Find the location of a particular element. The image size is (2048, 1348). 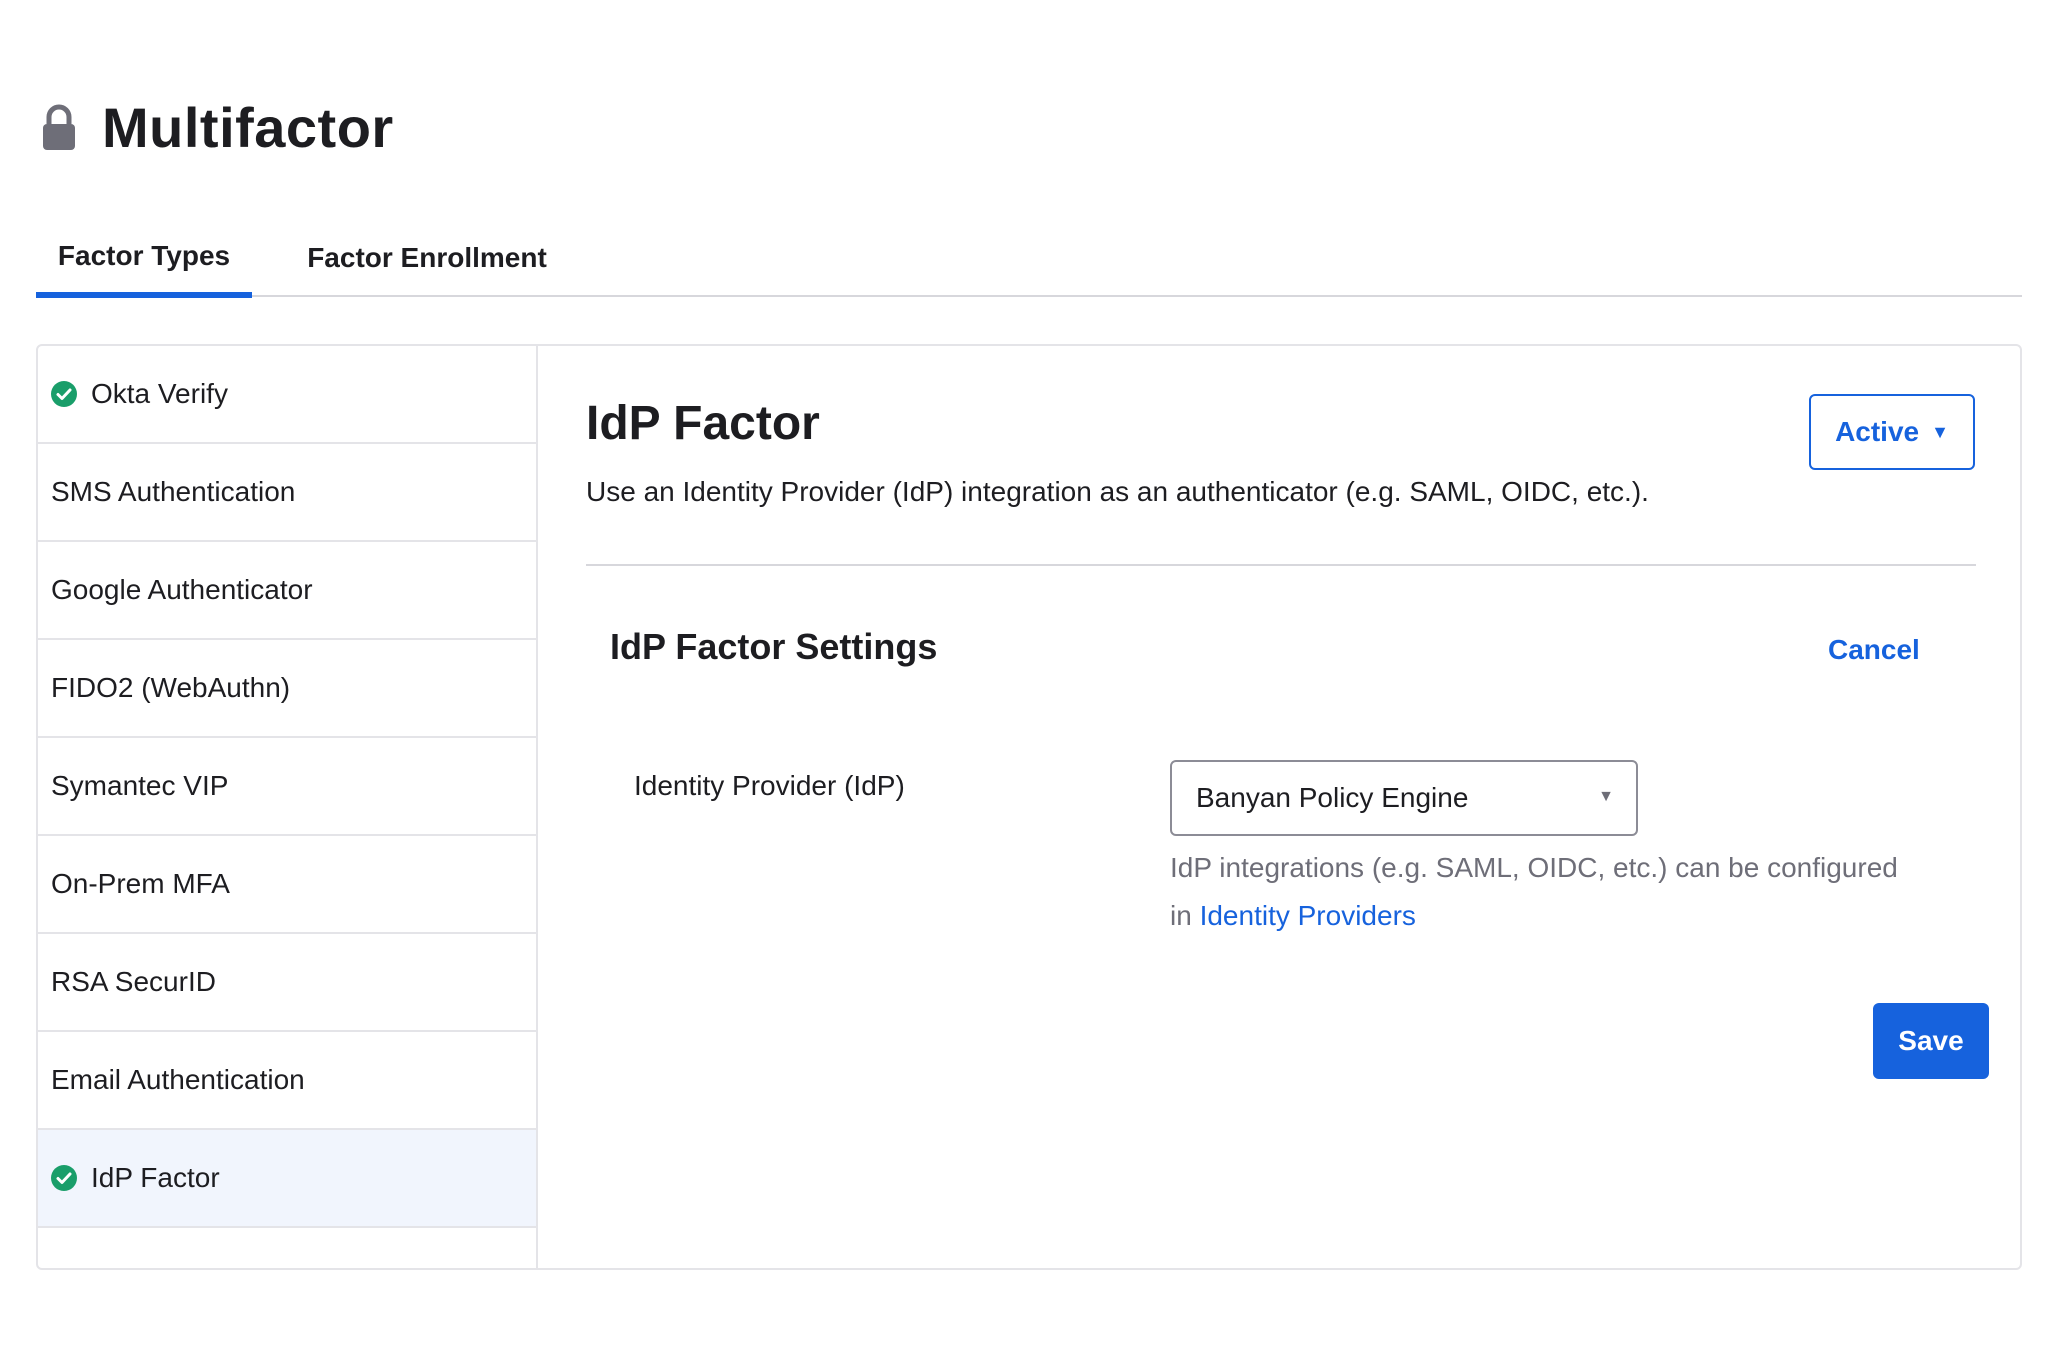

sidebar-item-label: FIDO2 (WebAuthn) is located at coordinates (171, 687).